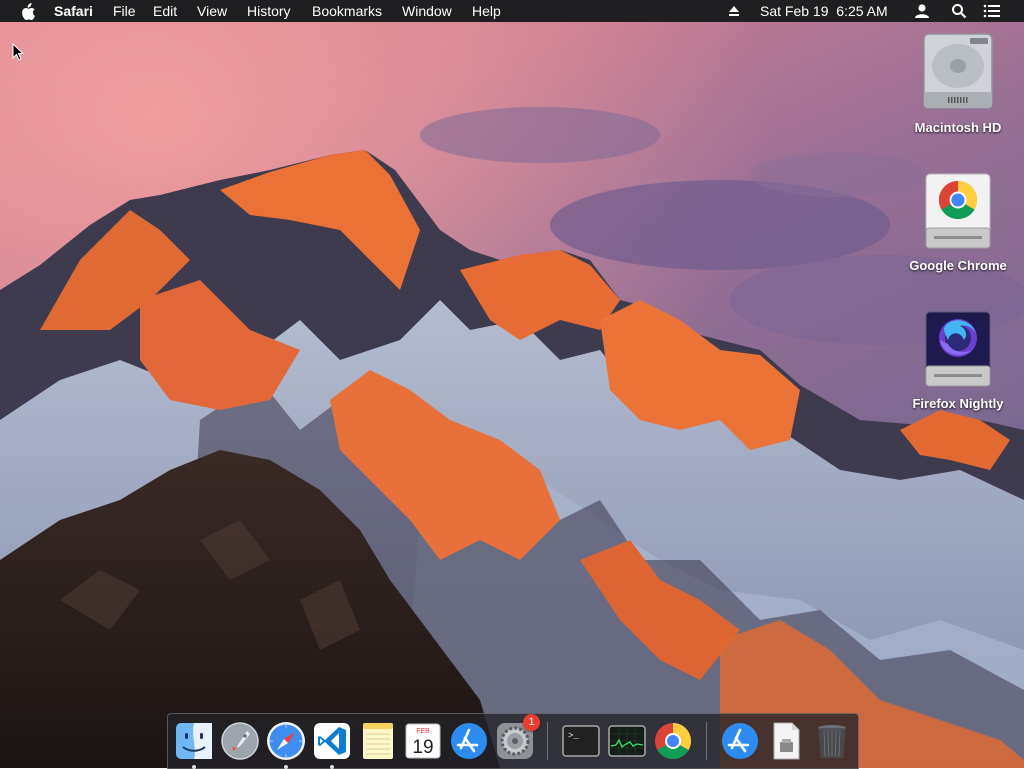 The image size is (1024, 769). I want to click on vscode-icon, so click(332, 741).